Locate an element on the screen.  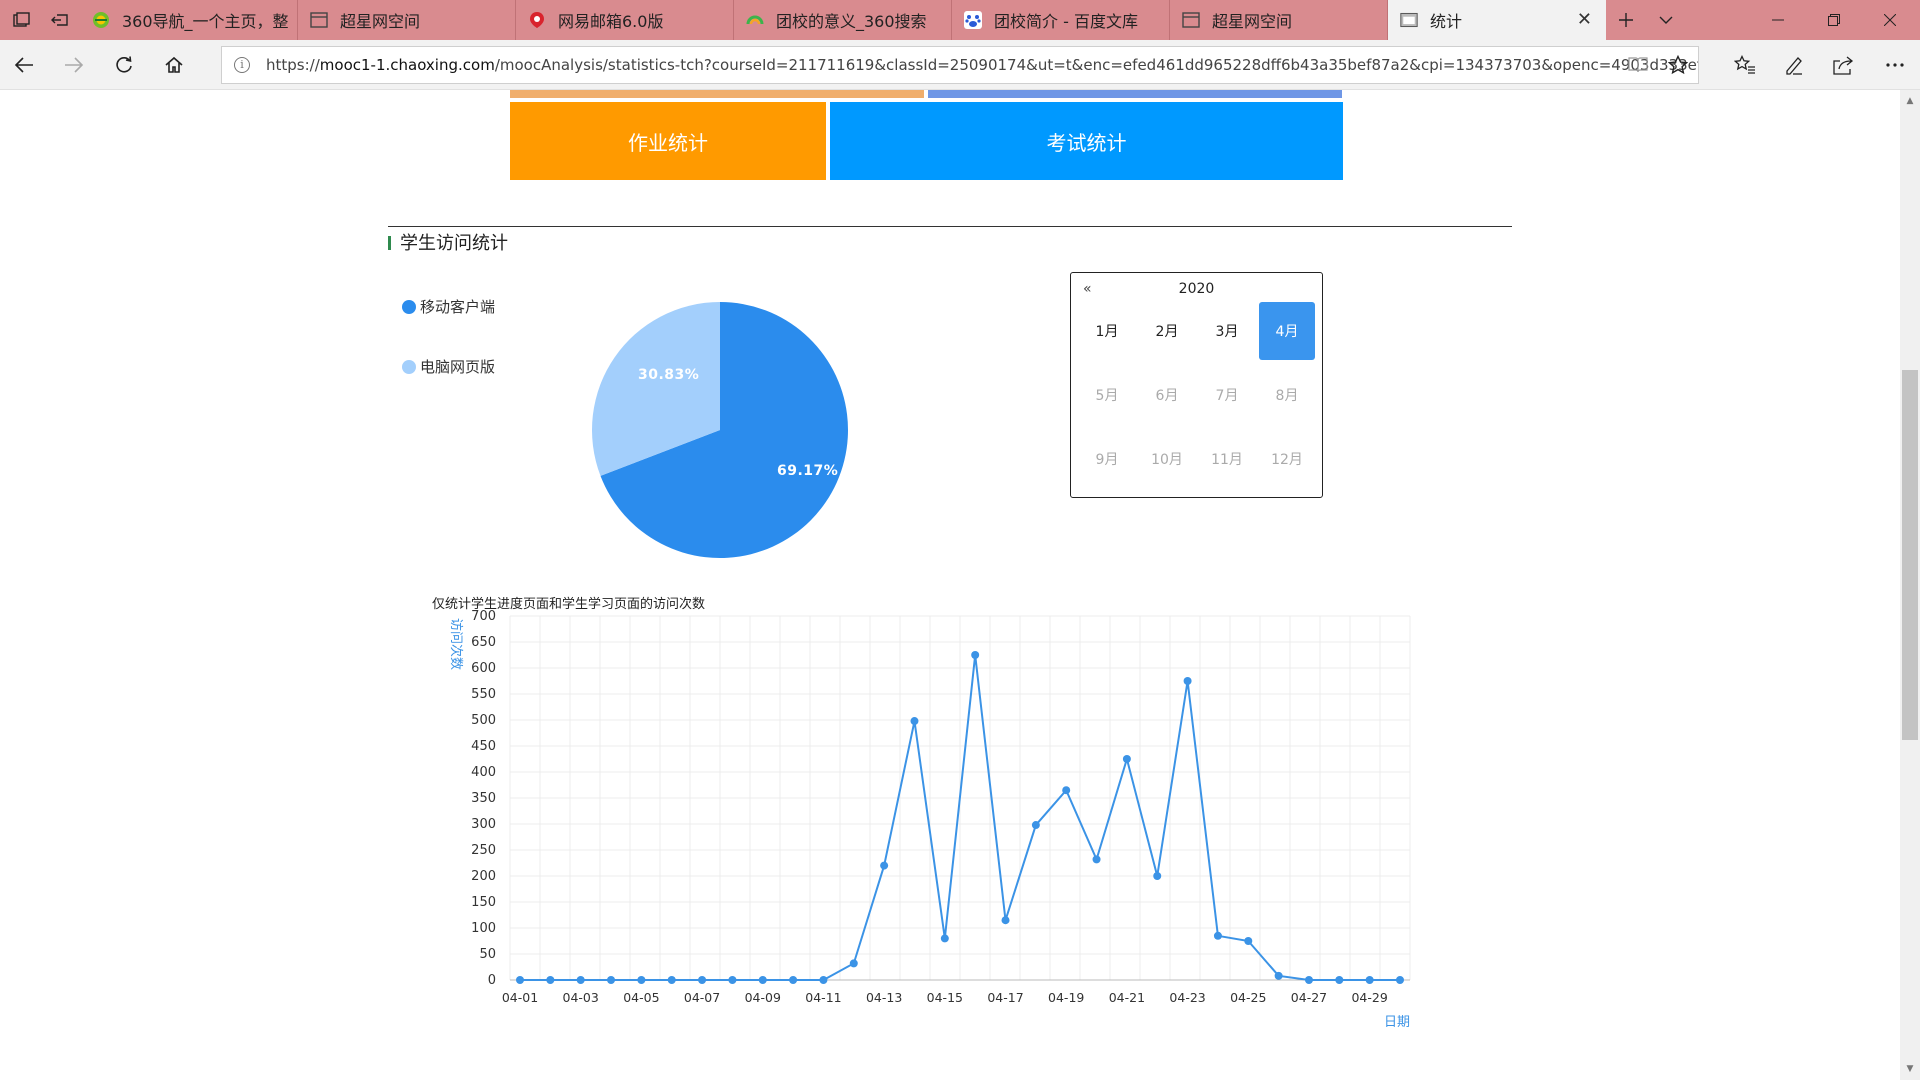
tab-list-chevron-icon is located at coordinates (1666, 20).